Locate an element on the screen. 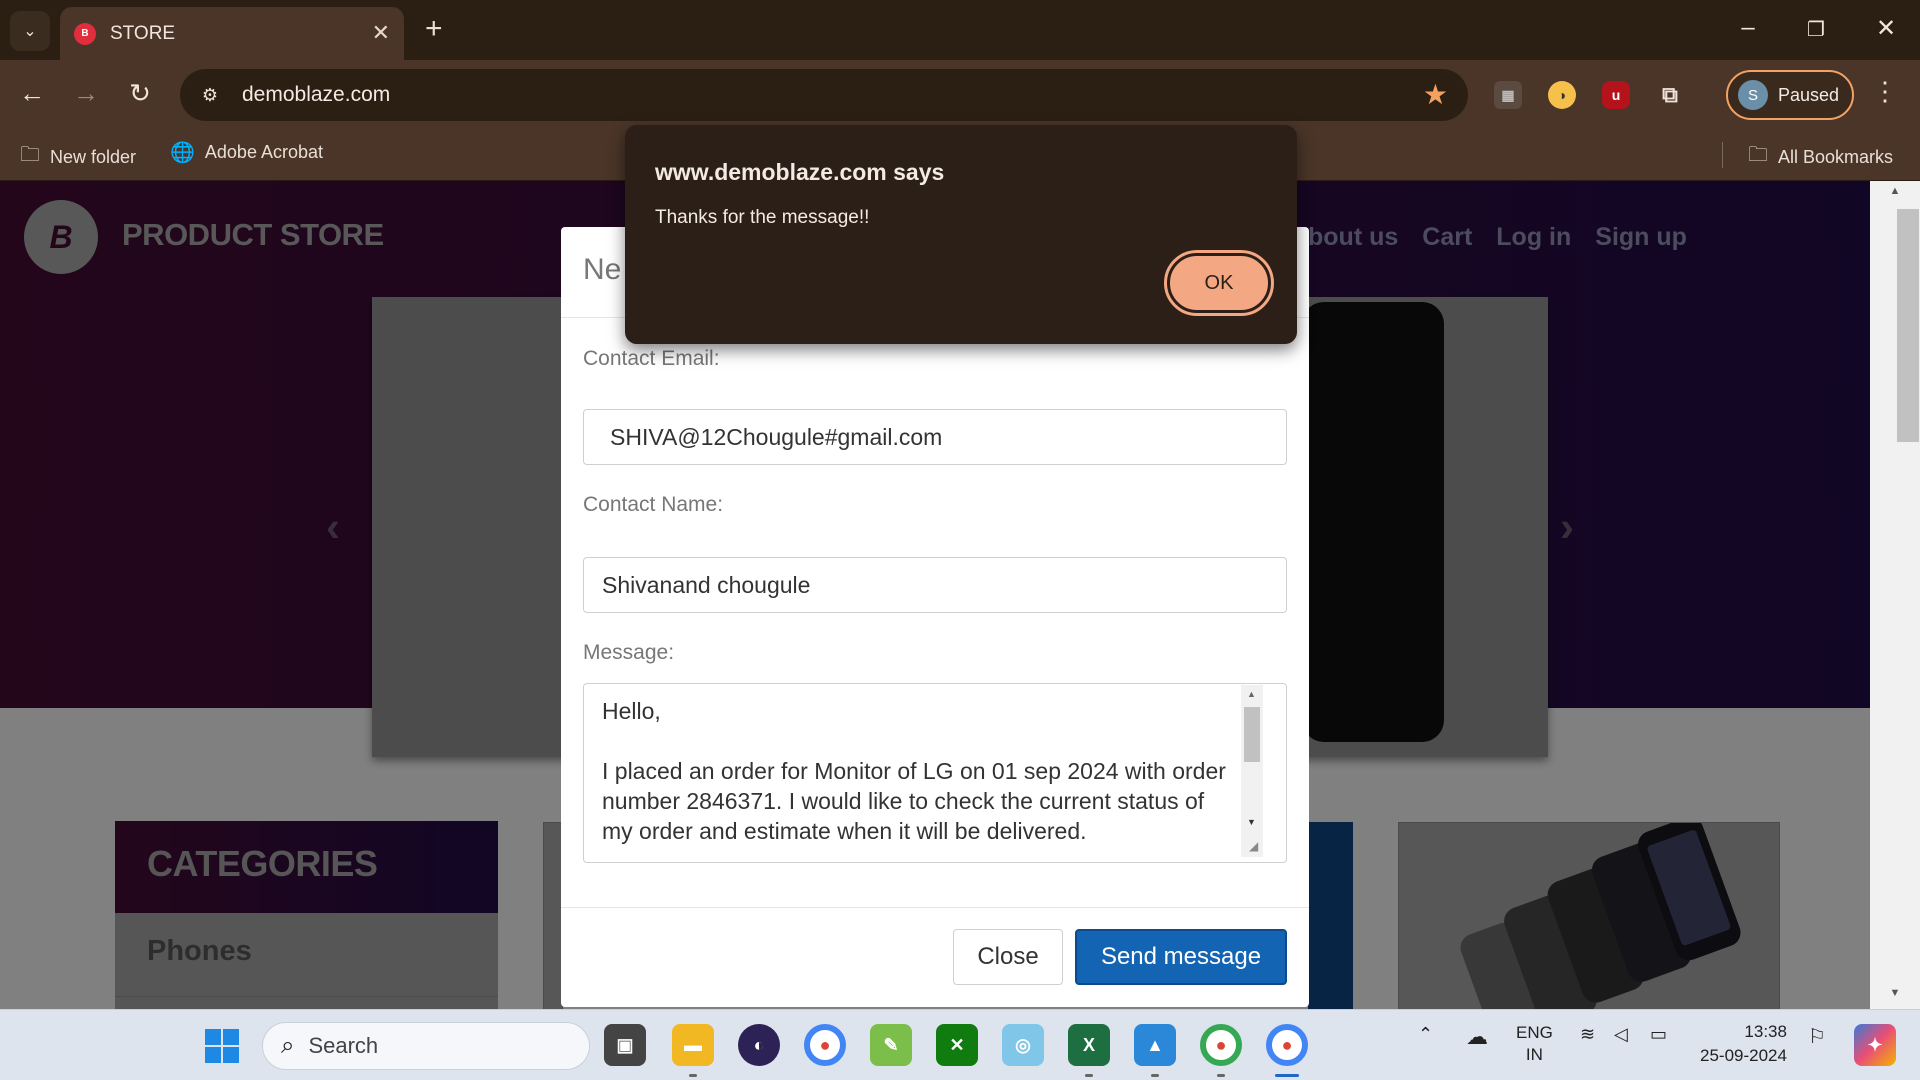 The image size is (1920, 1080). close-button: Close is located at coordinates (1008, 957).